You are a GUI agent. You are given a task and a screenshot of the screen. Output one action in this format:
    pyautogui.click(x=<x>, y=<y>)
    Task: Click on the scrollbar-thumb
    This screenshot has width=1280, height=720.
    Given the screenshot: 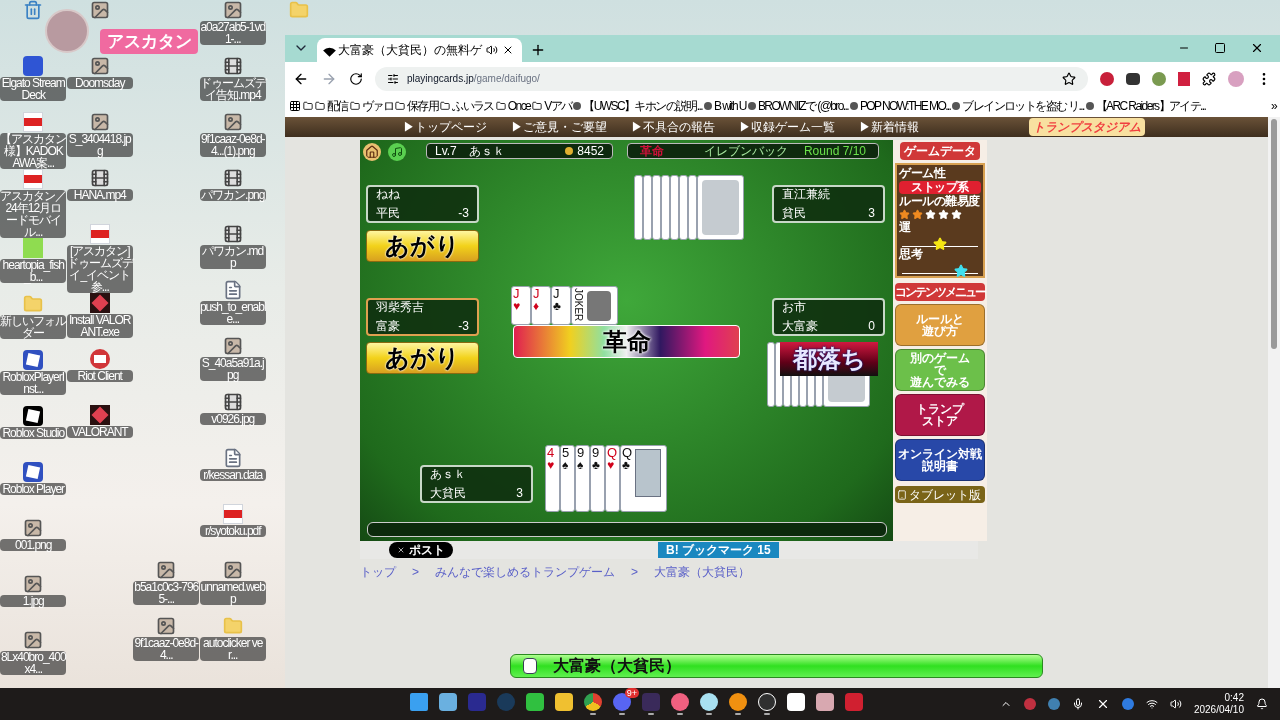 What is the action you would take?
    pyautogui.click(x=1274, y=234)
    